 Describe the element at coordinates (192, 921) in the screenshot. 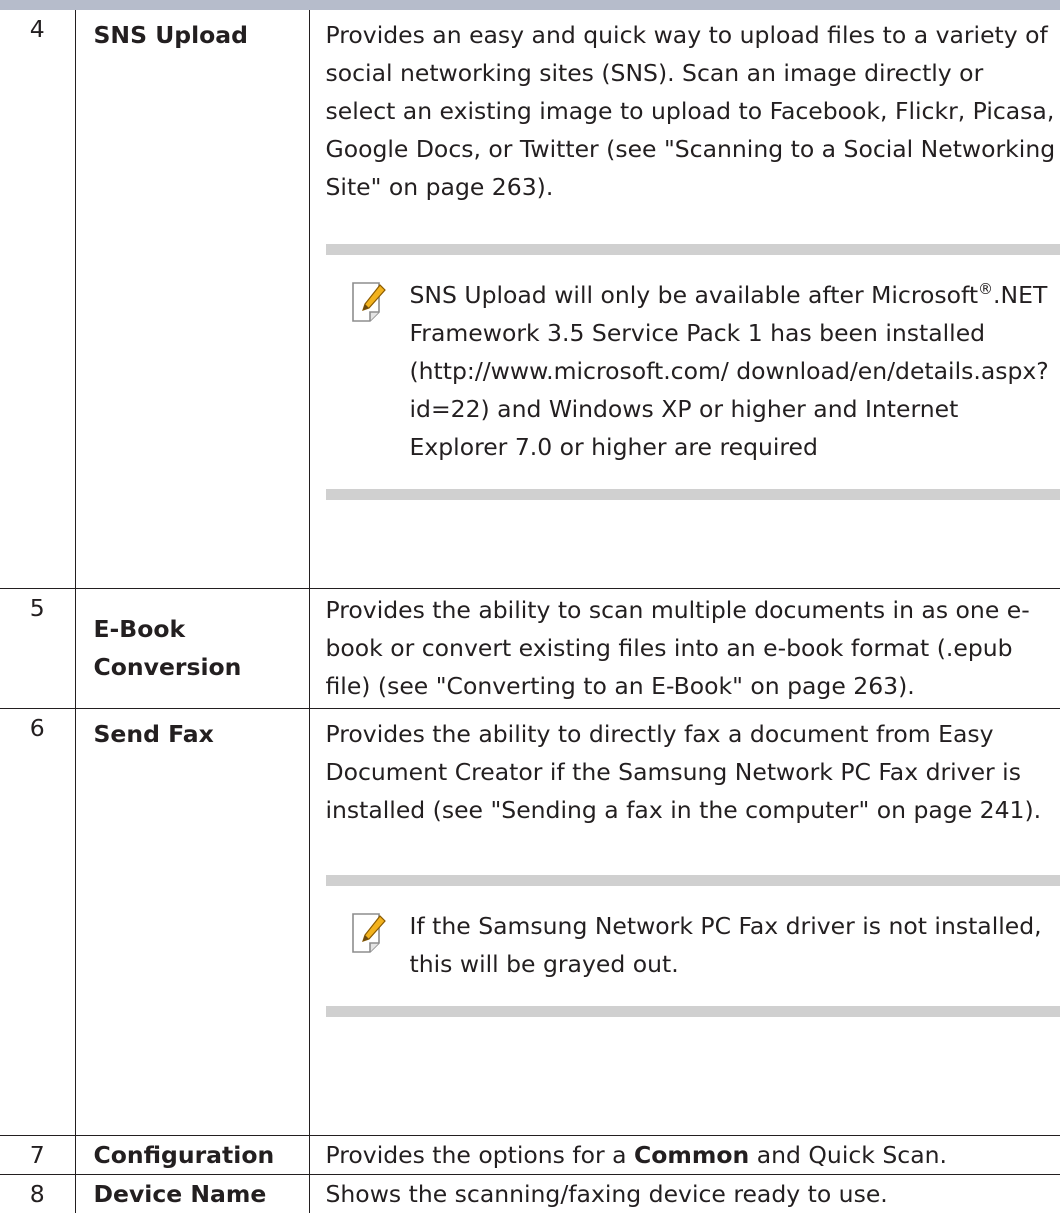

I see `feature-name: Send Fax` at that location.